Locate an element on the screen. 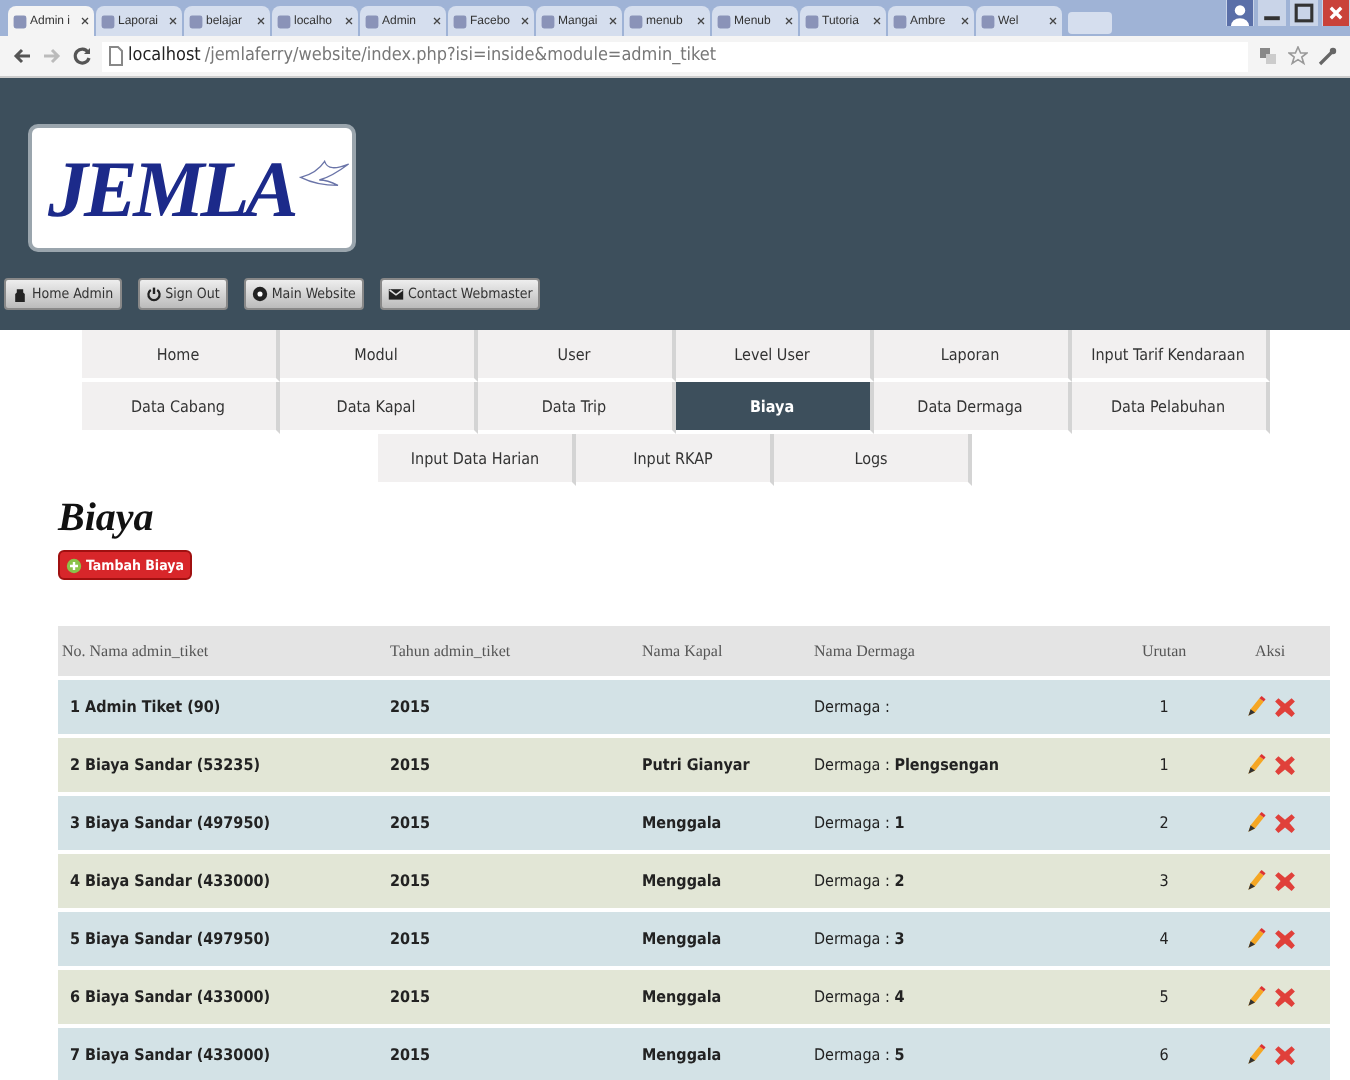 The width and height of the screenshot is (1350, 1080). table-cell: 5 is located at coordinates (1164, 997).